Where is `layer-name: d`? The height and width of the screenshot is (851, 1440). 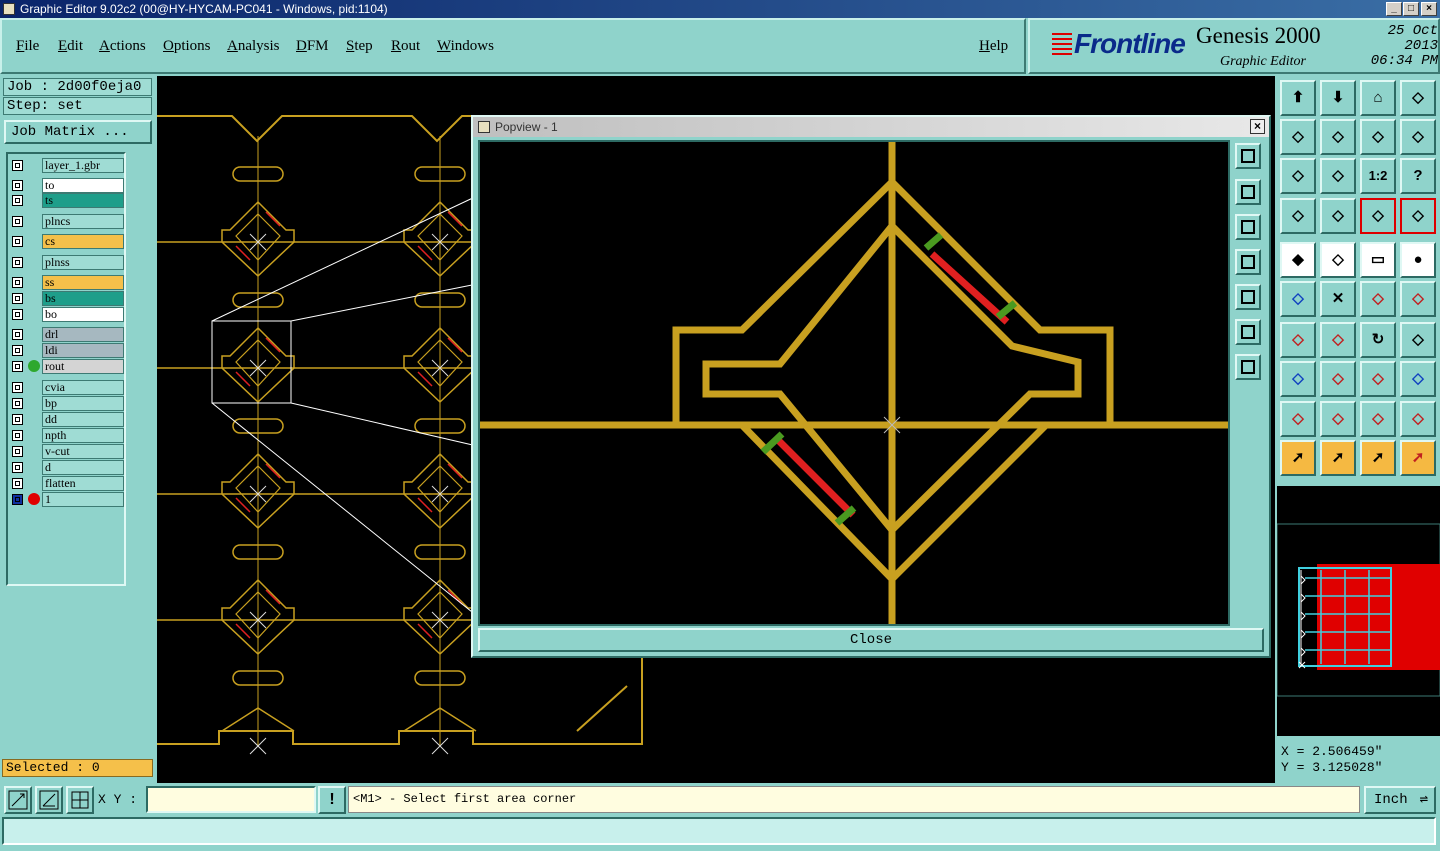 layer-name: d is located at coordinates (83, 467).